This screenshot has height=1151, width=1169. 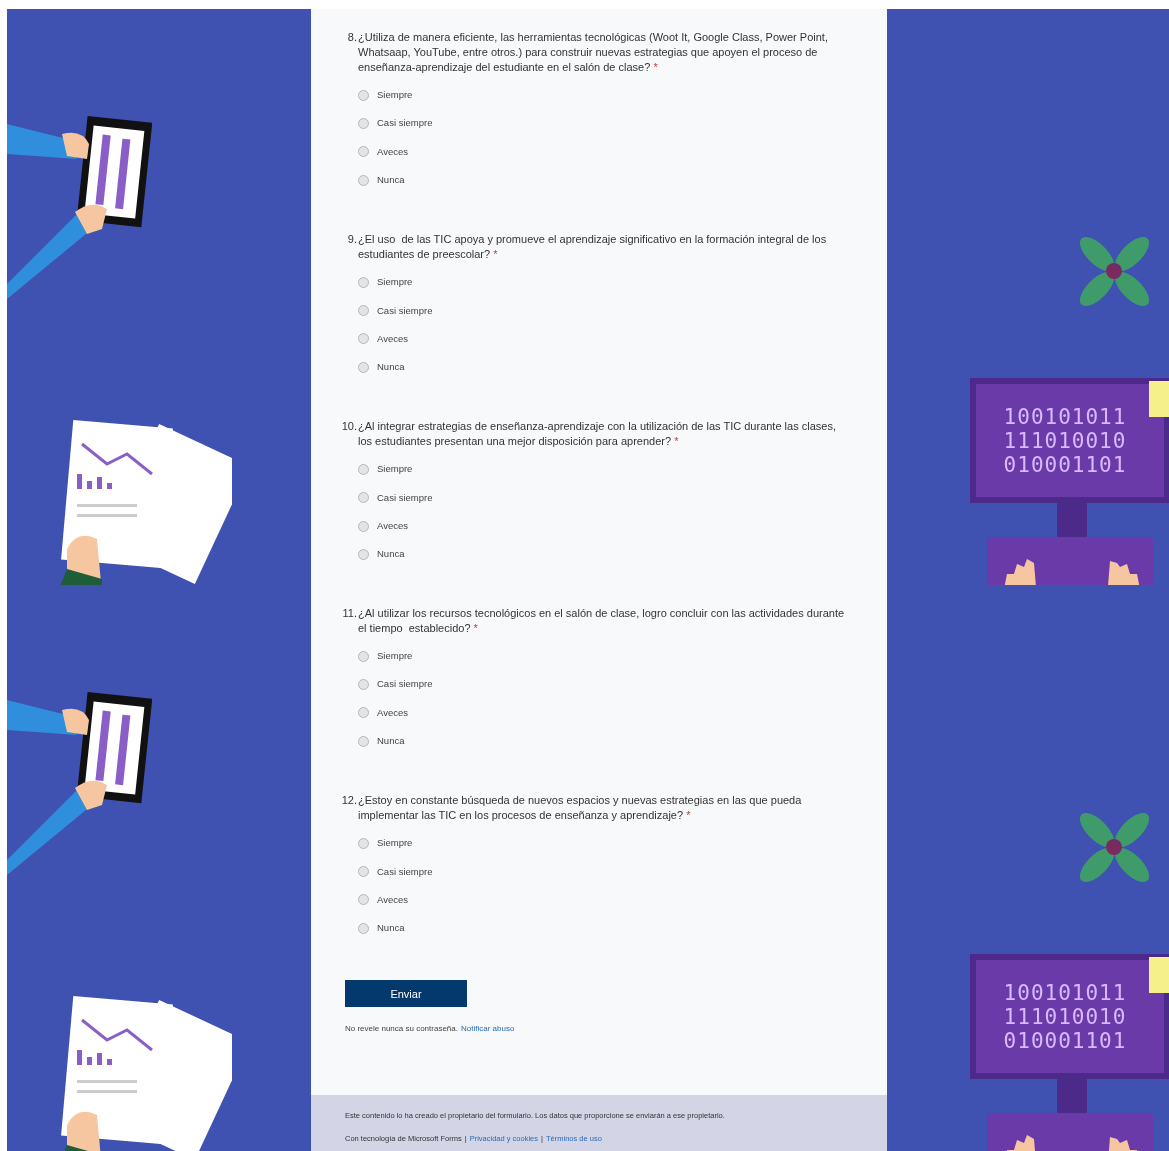 I want to click on question-number: 9., so click(x=351, y=240).